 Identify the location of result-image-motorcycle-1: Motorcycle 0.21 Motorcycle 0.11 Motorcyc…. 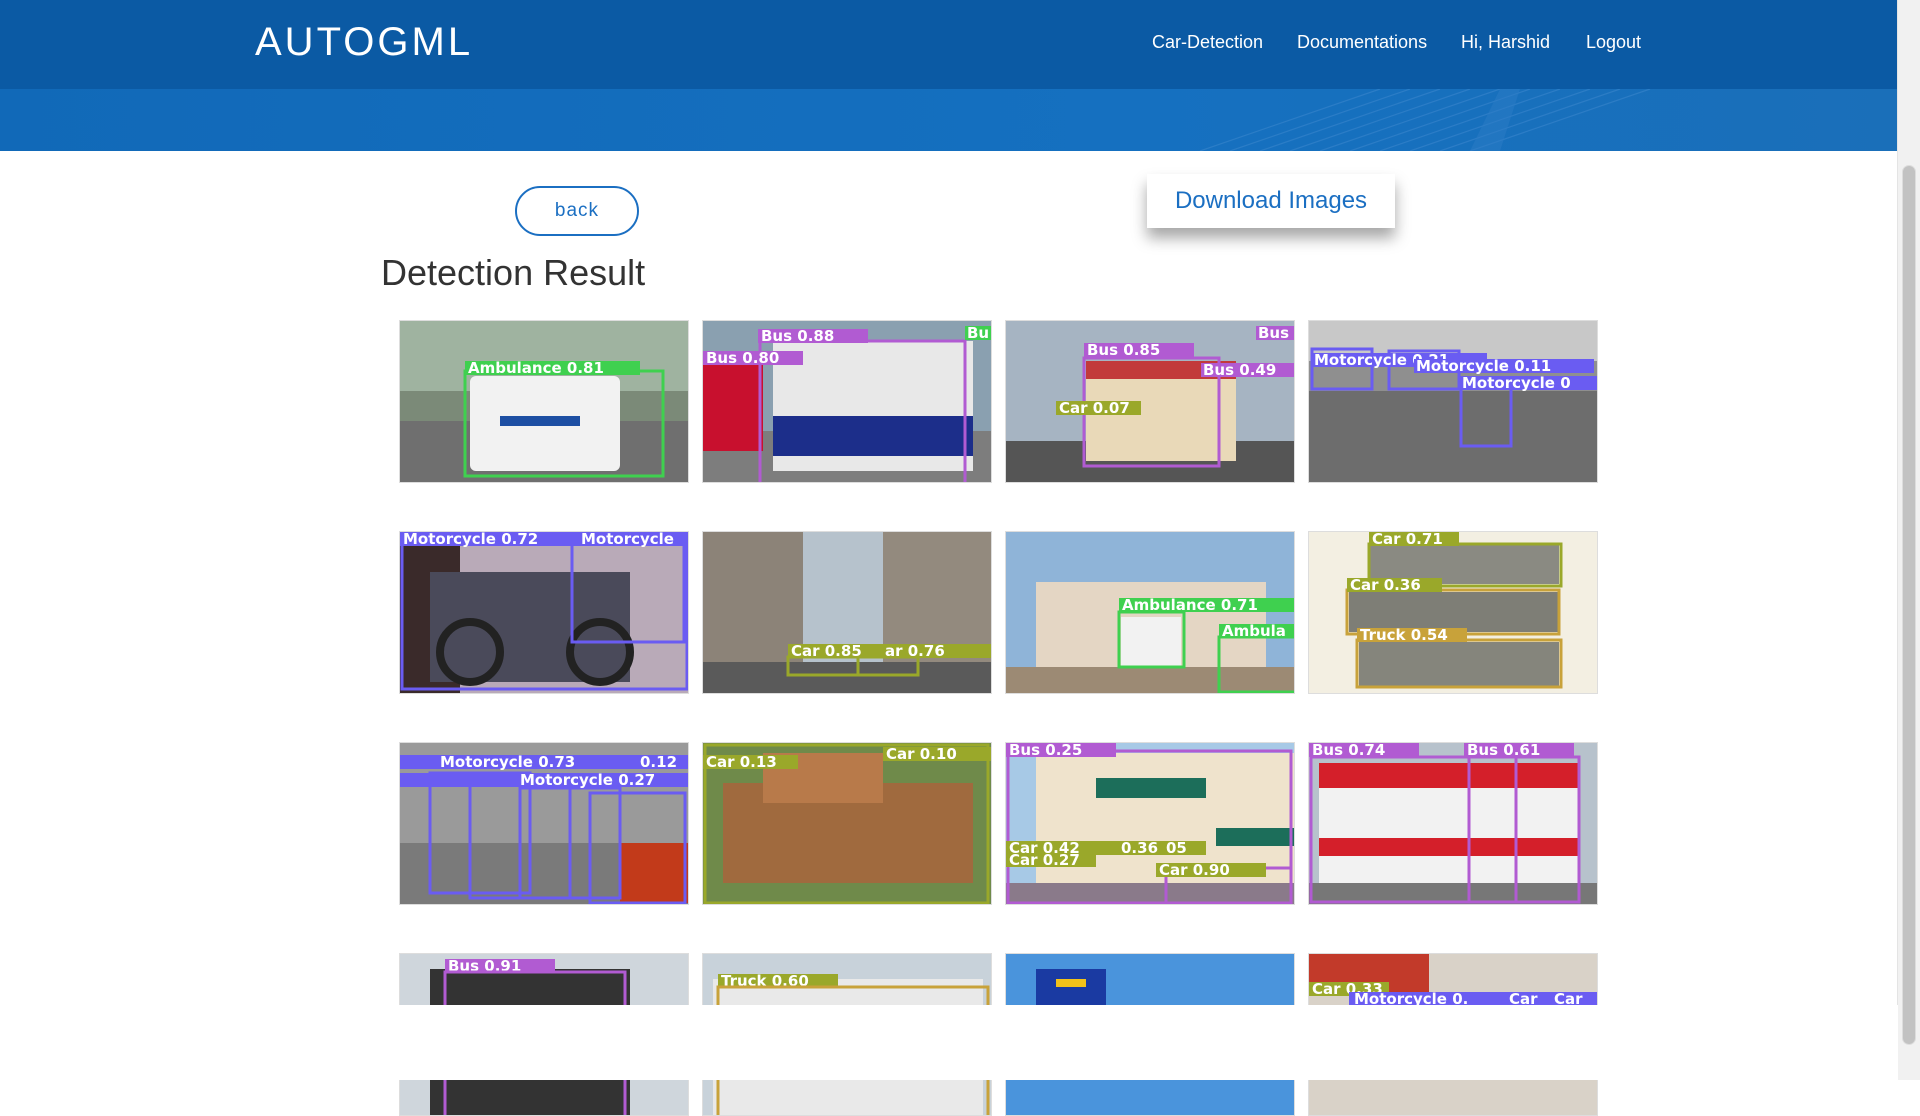
(1453, 401).